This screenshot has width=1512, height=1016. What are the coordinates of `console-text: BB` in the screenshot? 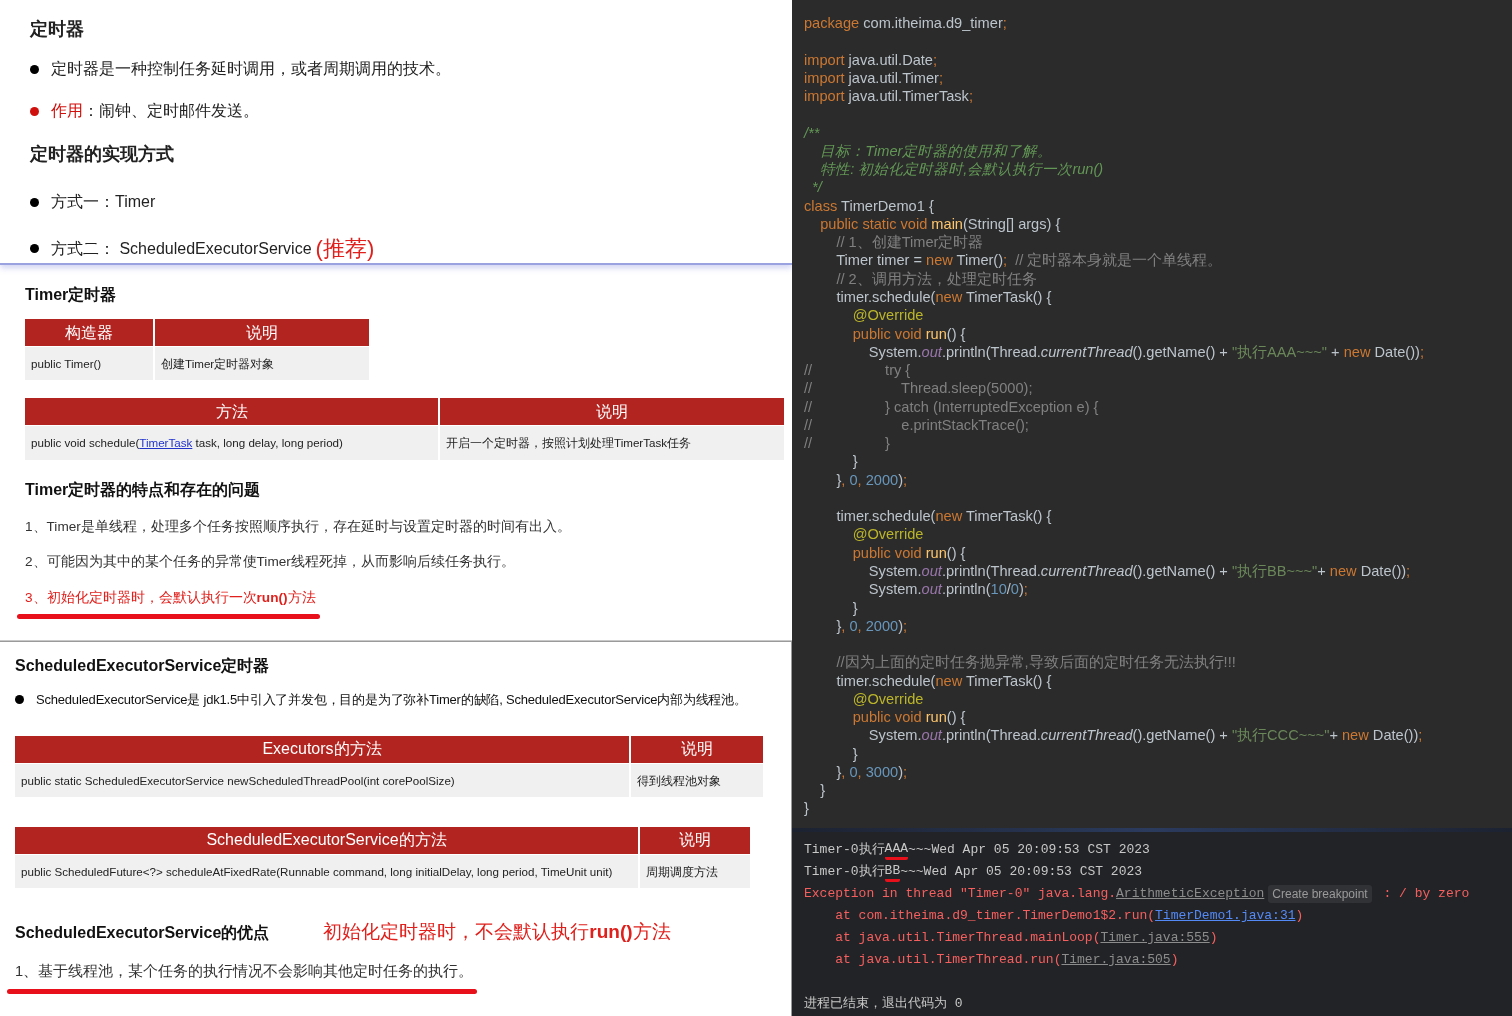 It's located at (892, 872).